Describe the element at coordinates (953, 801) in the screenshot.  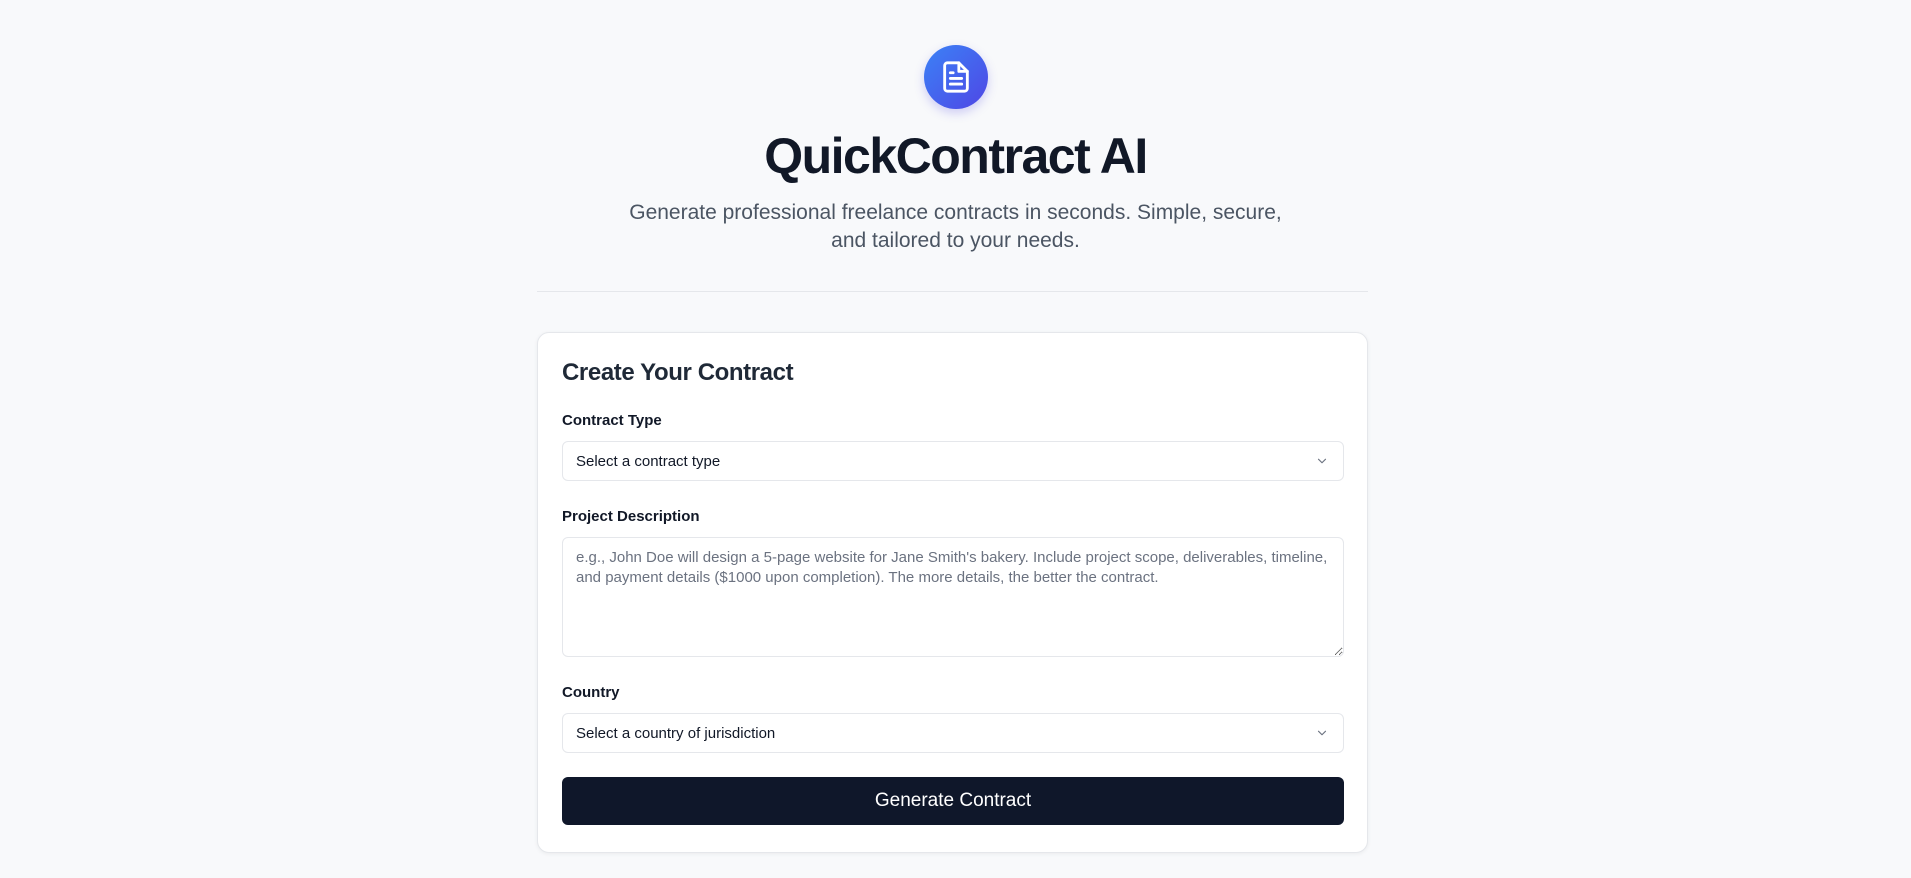
I see `generate-contract-button: Generate Contract` at that location.